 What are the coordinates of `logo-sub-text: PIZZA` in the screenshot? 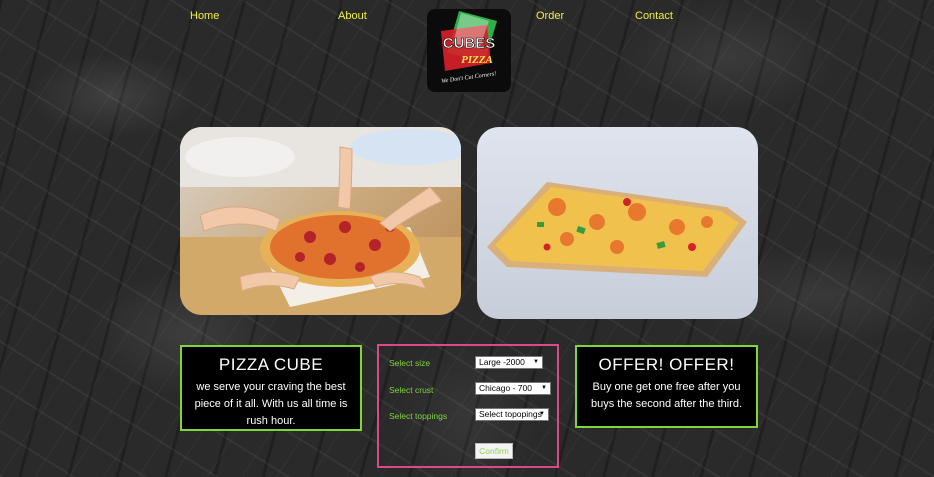 It's located at (477, 60).